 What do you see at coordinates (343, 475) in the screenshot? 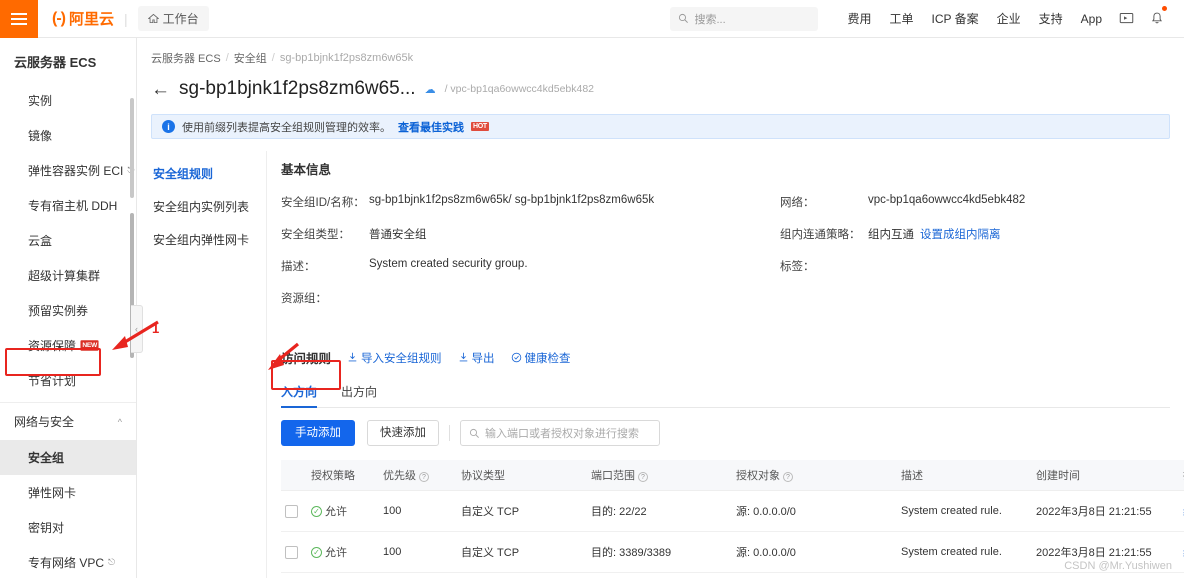
I see `column-header-policy: 授权策略` at bounding box center [343, 475].